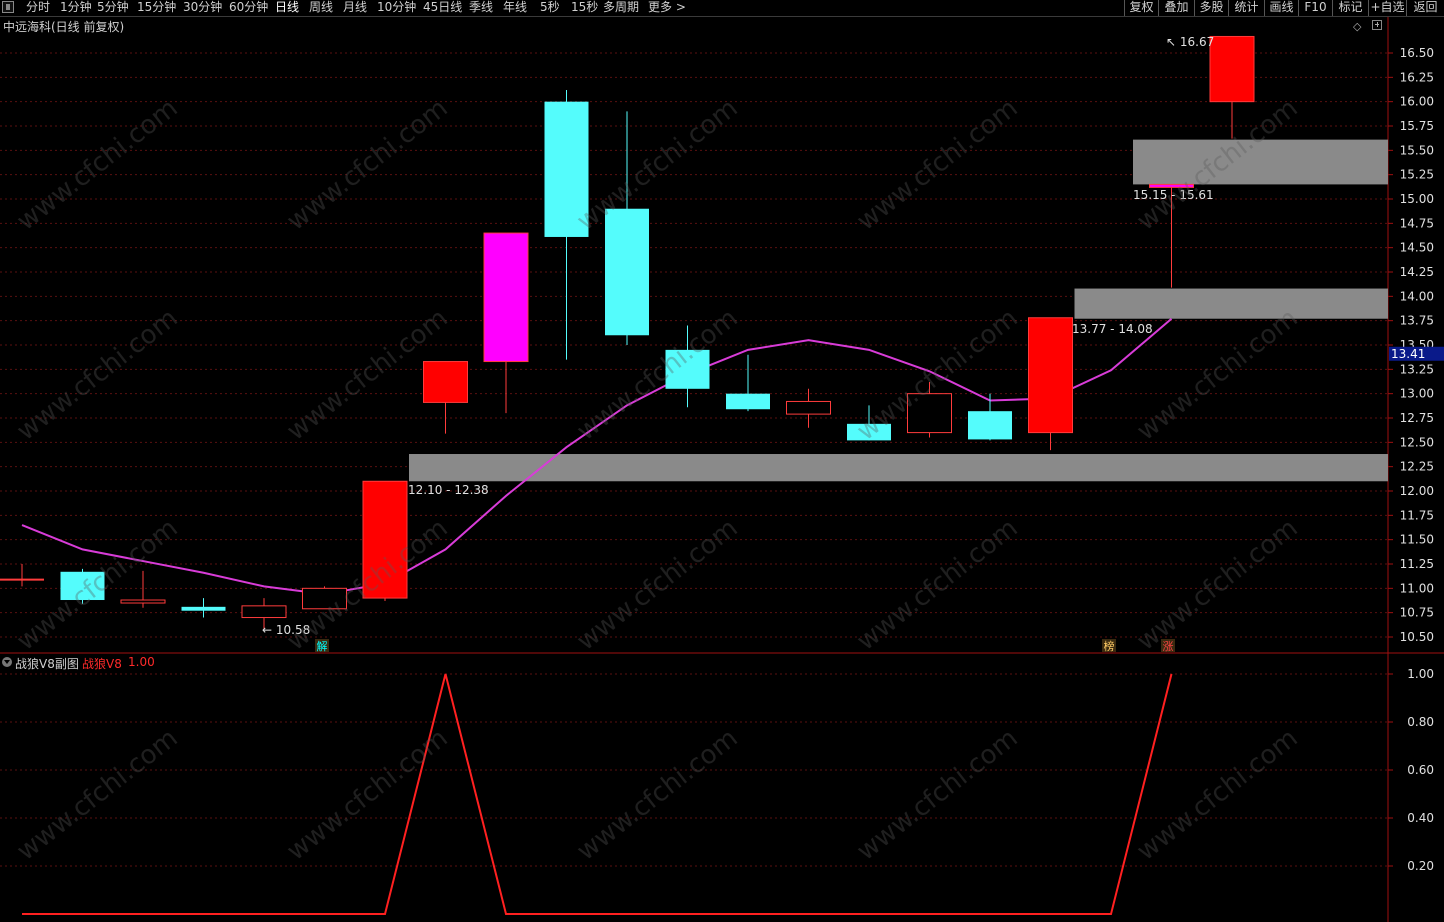 This screenshot has height=922, width=1444. What do you see at coordinates (1420, 674) in the screenshot?
I see `sub-tick-label: 1.00` at bounding box center [1420, 674].